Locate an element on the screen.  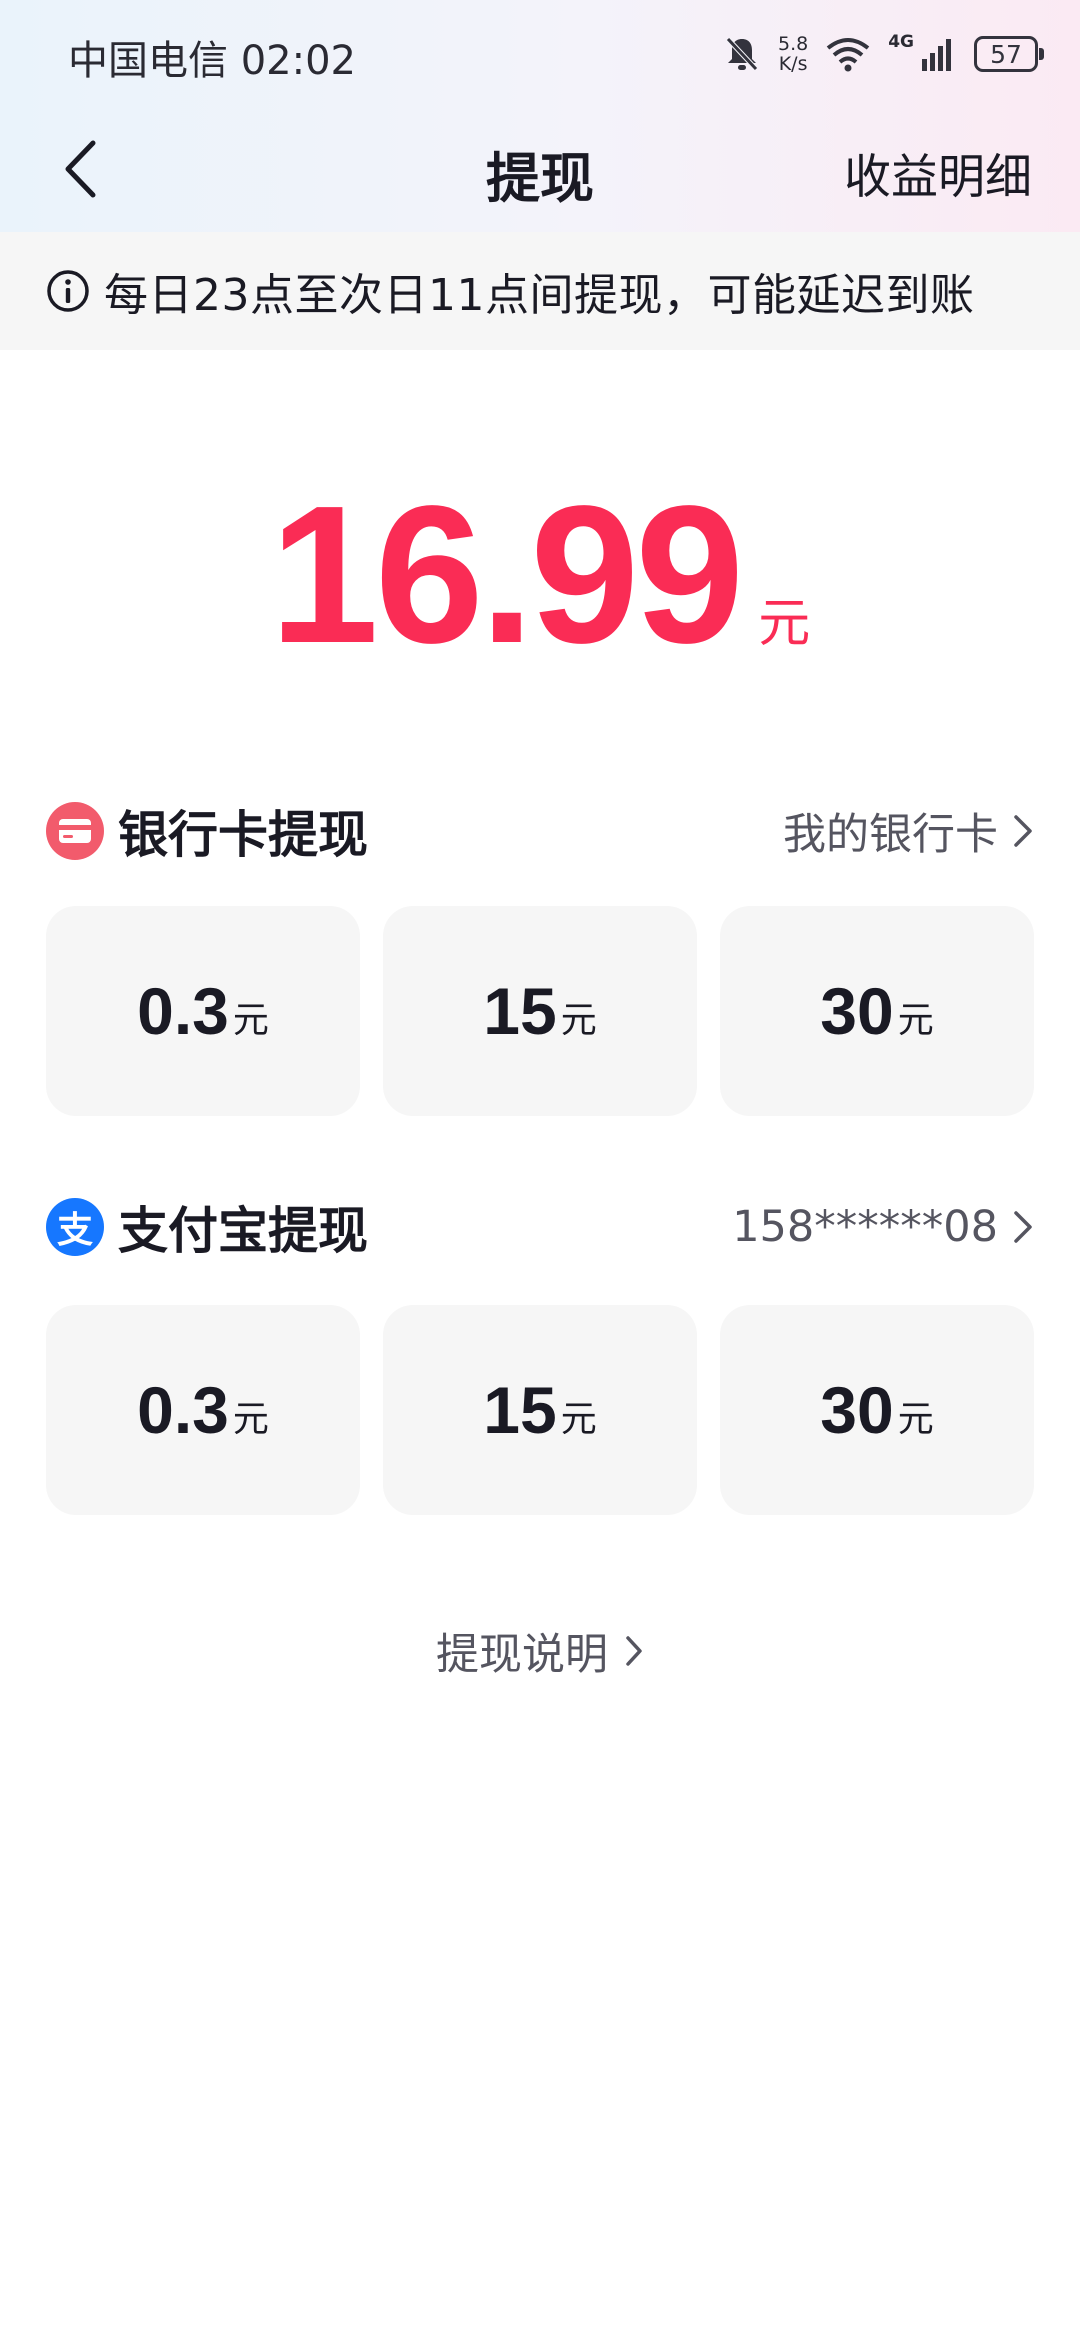
signal-icon is located at coordinates (936, 55).